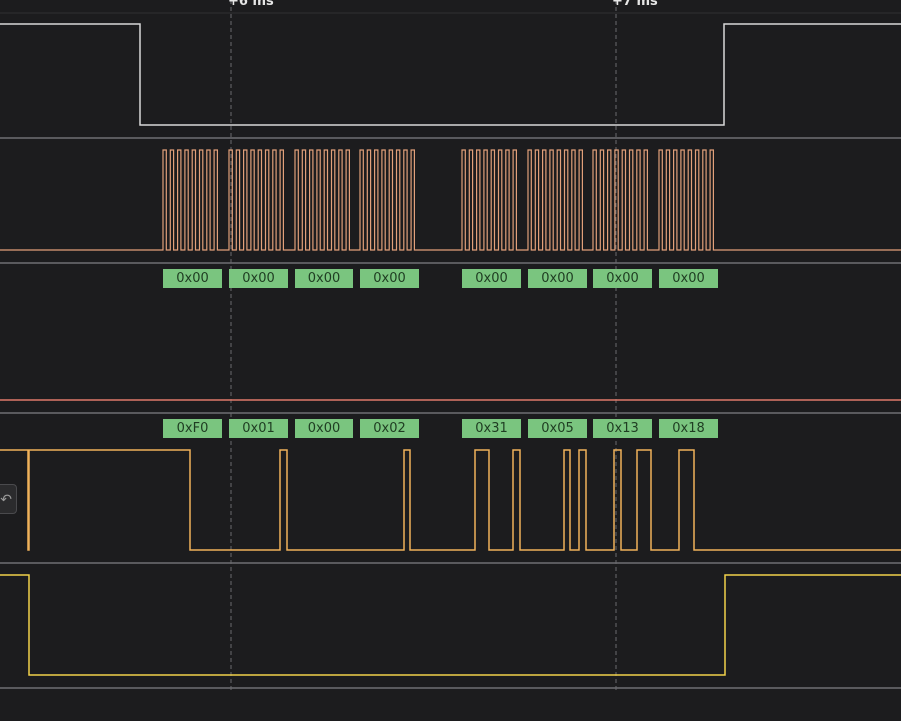 The image size is (901, 721). Describe the element at coordinates (491, 278) in the screenshot. I see `mosi-byte-5: 0x00` at that location.